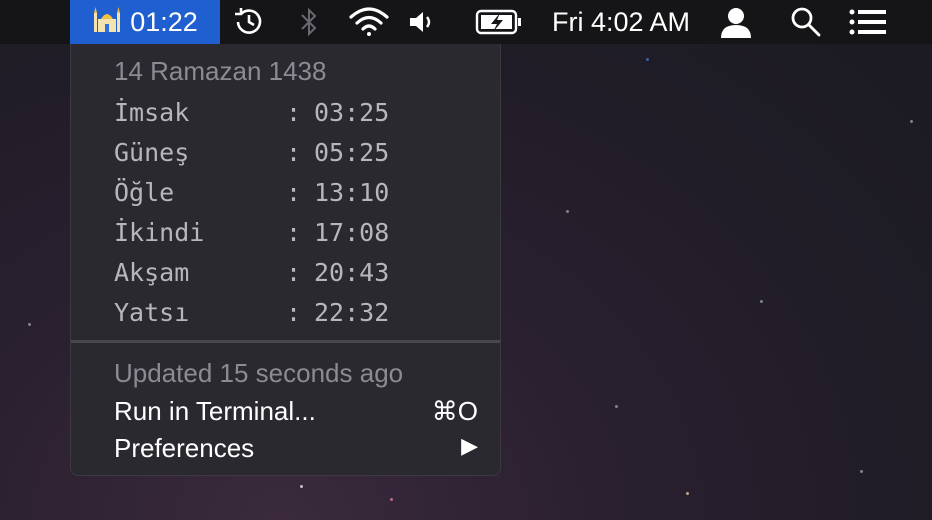 This screenshot has width=932, height=520. What do you see at coordinates (369, 22) in the screenshot?
I see `wifi-icon` at bounding box center [369, 22].